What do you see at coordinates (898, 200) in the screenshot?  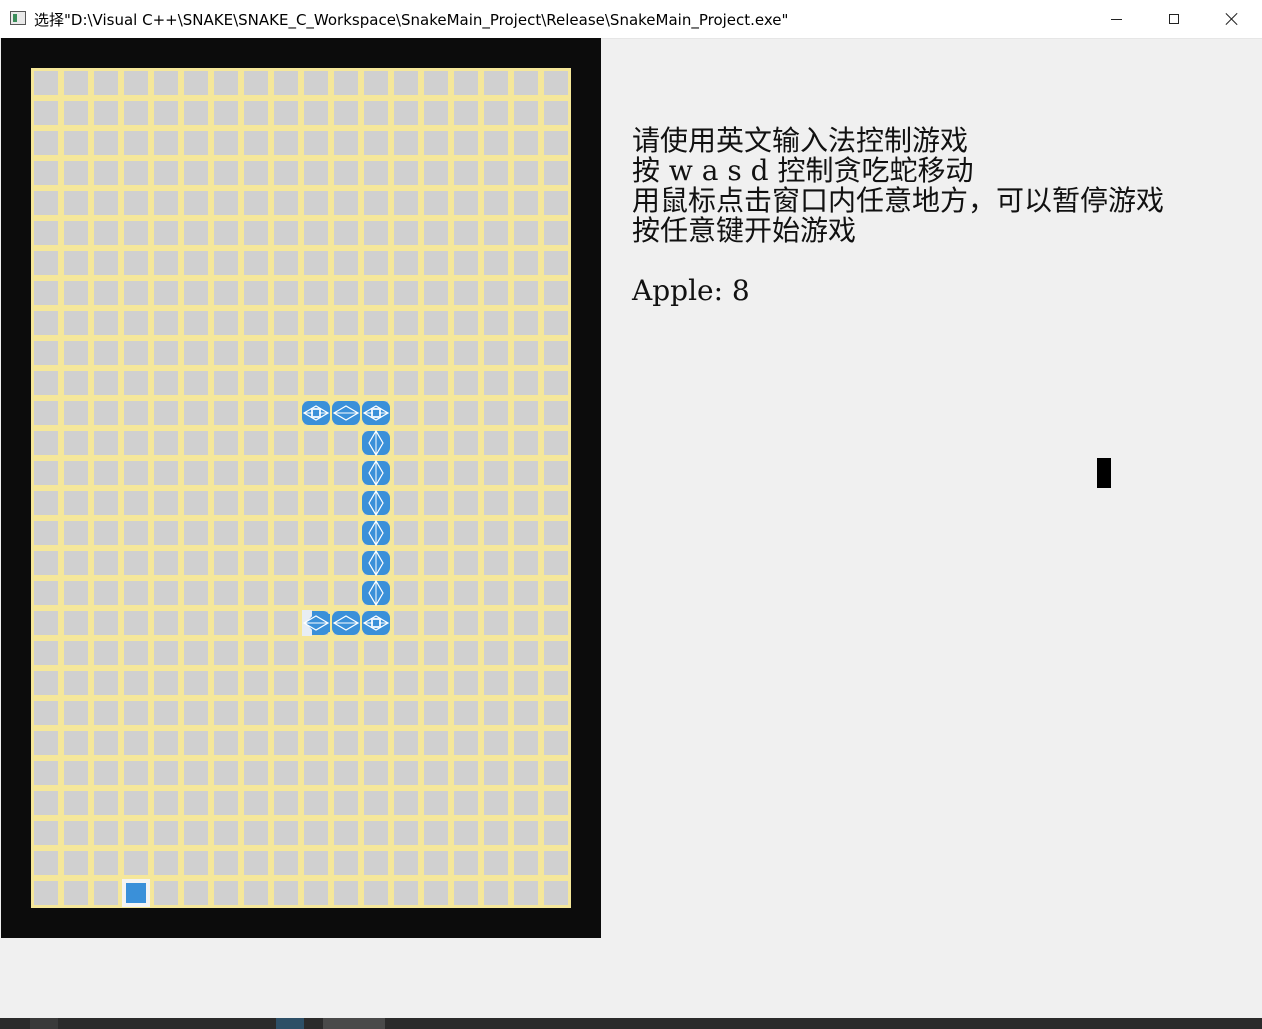 I see `instruction-line-3: 用鼠标点击窗口内任意地方，可以暂停游戏` at bounding box center [898, 200].